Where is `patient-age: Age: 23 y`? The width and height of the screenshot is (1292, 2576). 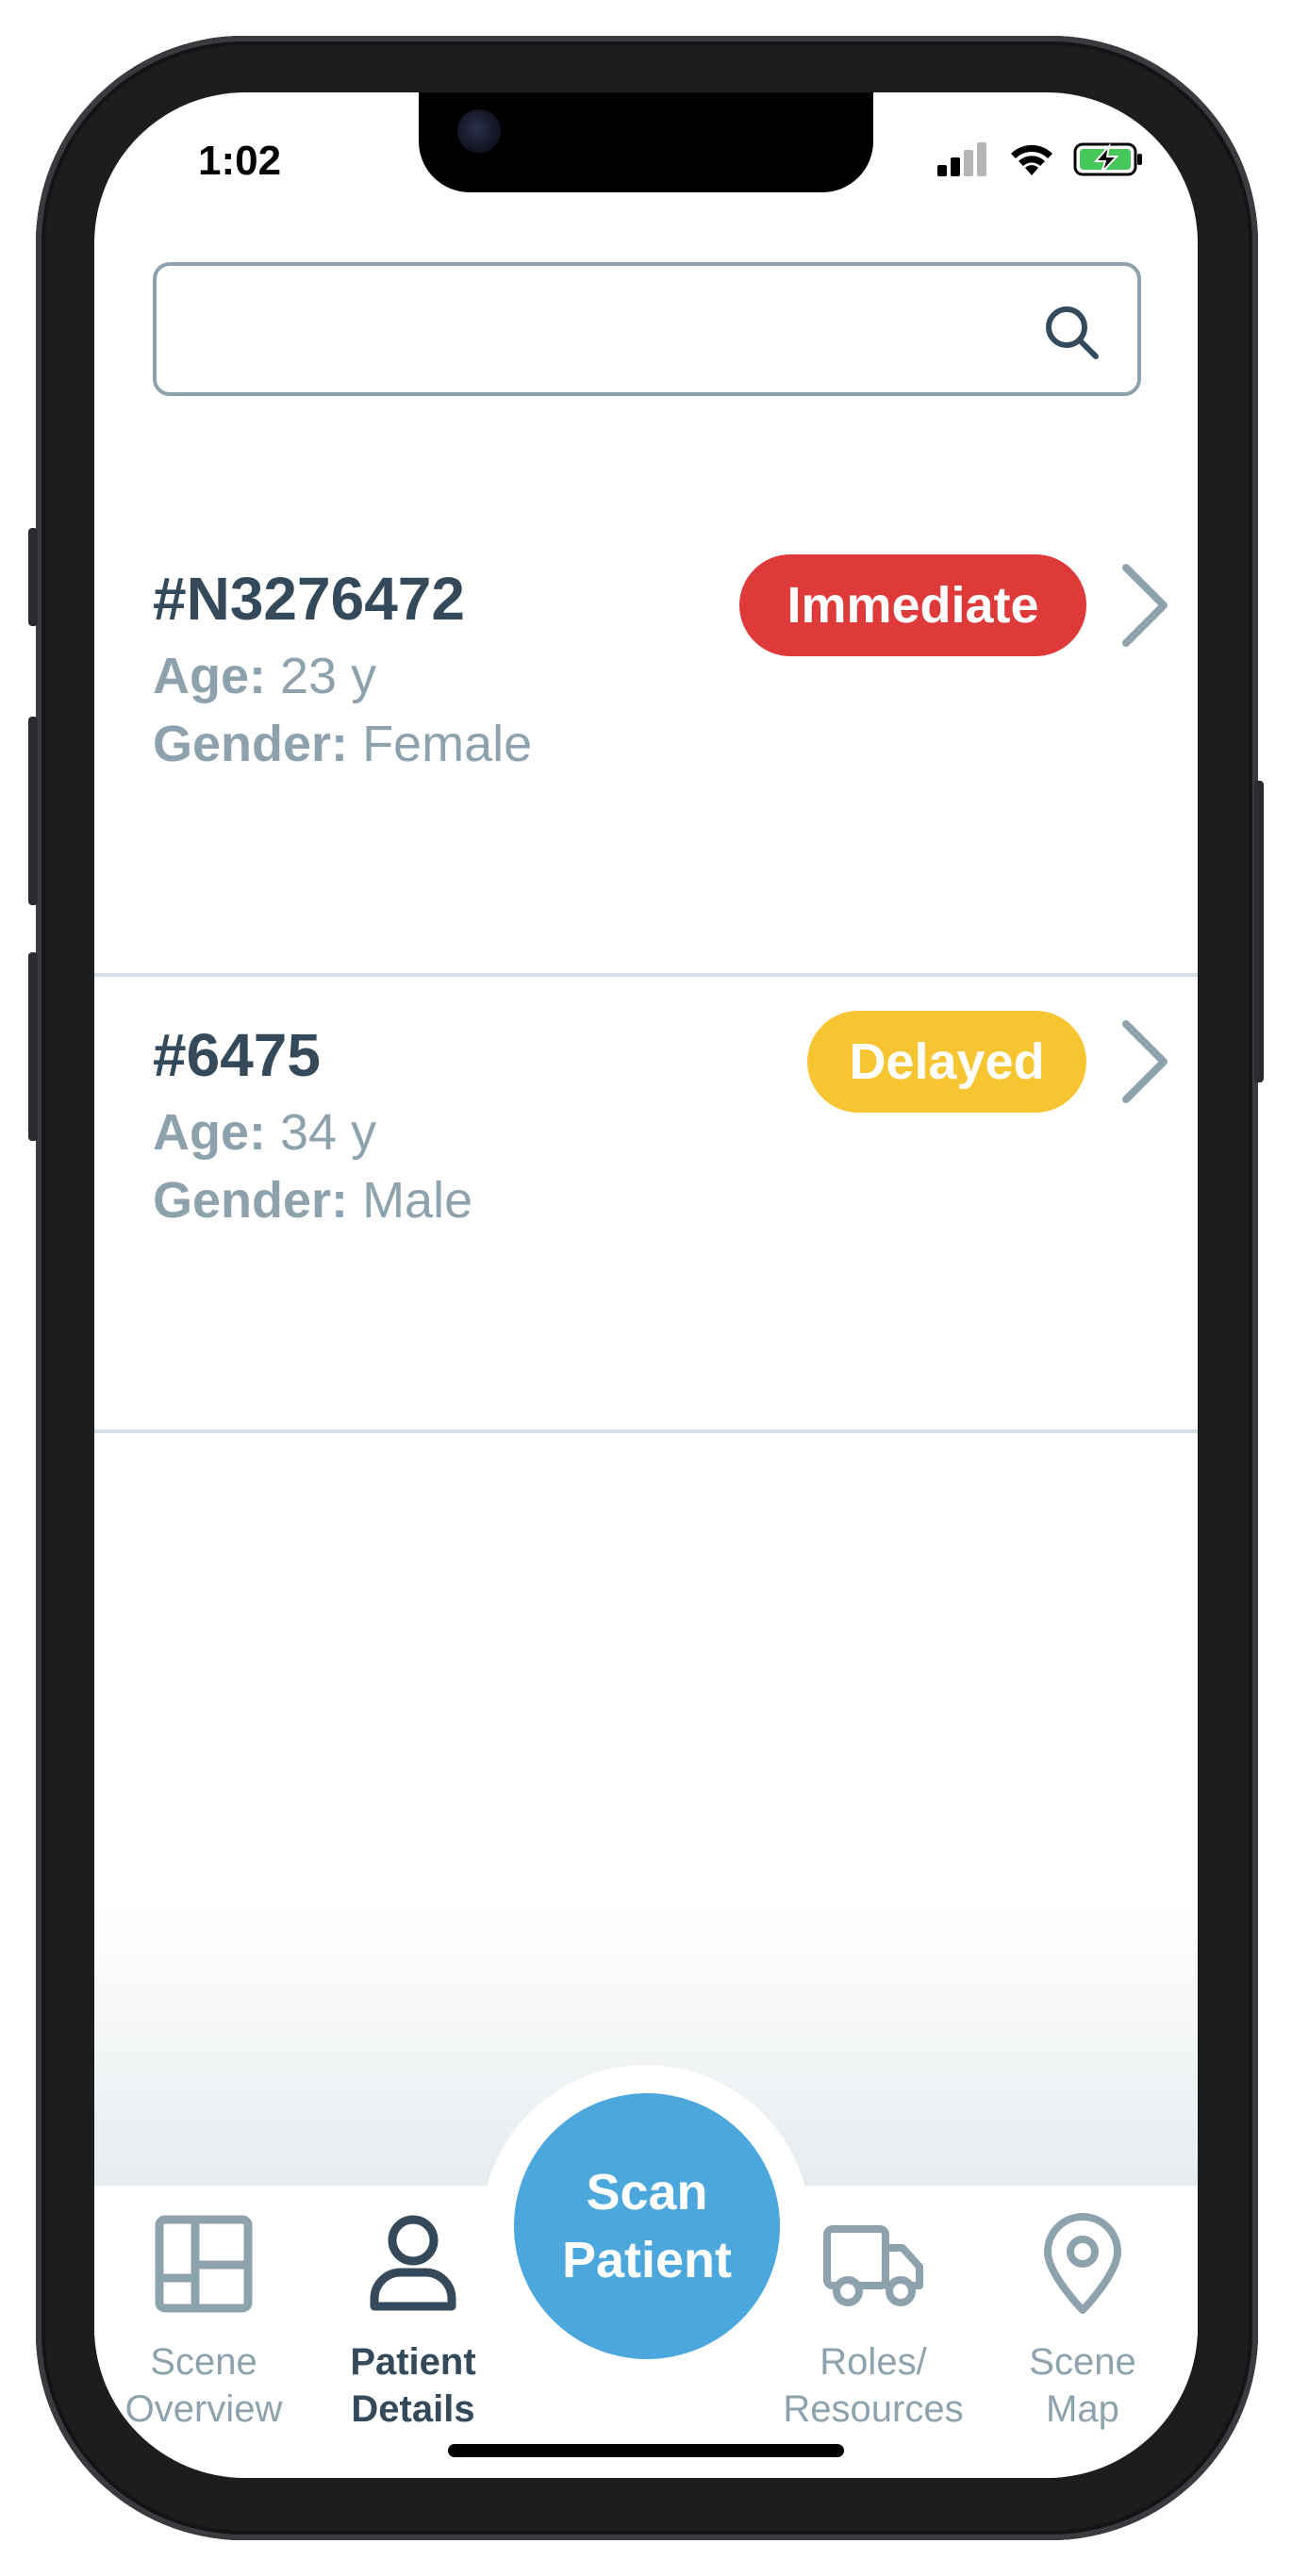
patient-age: Age: 23 y is located at coordinates (264, 676).